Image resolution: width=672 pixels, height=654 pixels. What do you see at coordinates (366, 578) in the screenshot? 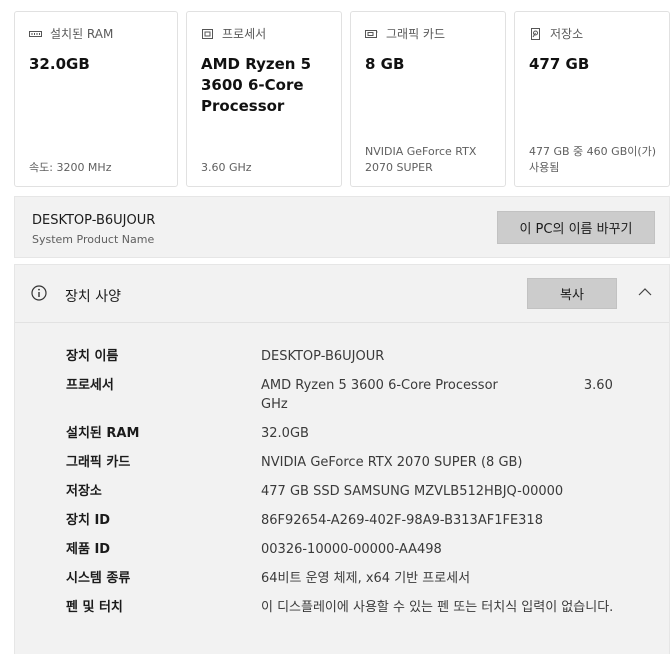
I see `spec-value: 64비트 운영 체제, x64 기반 프로세서` at bounding box center [366, 578].